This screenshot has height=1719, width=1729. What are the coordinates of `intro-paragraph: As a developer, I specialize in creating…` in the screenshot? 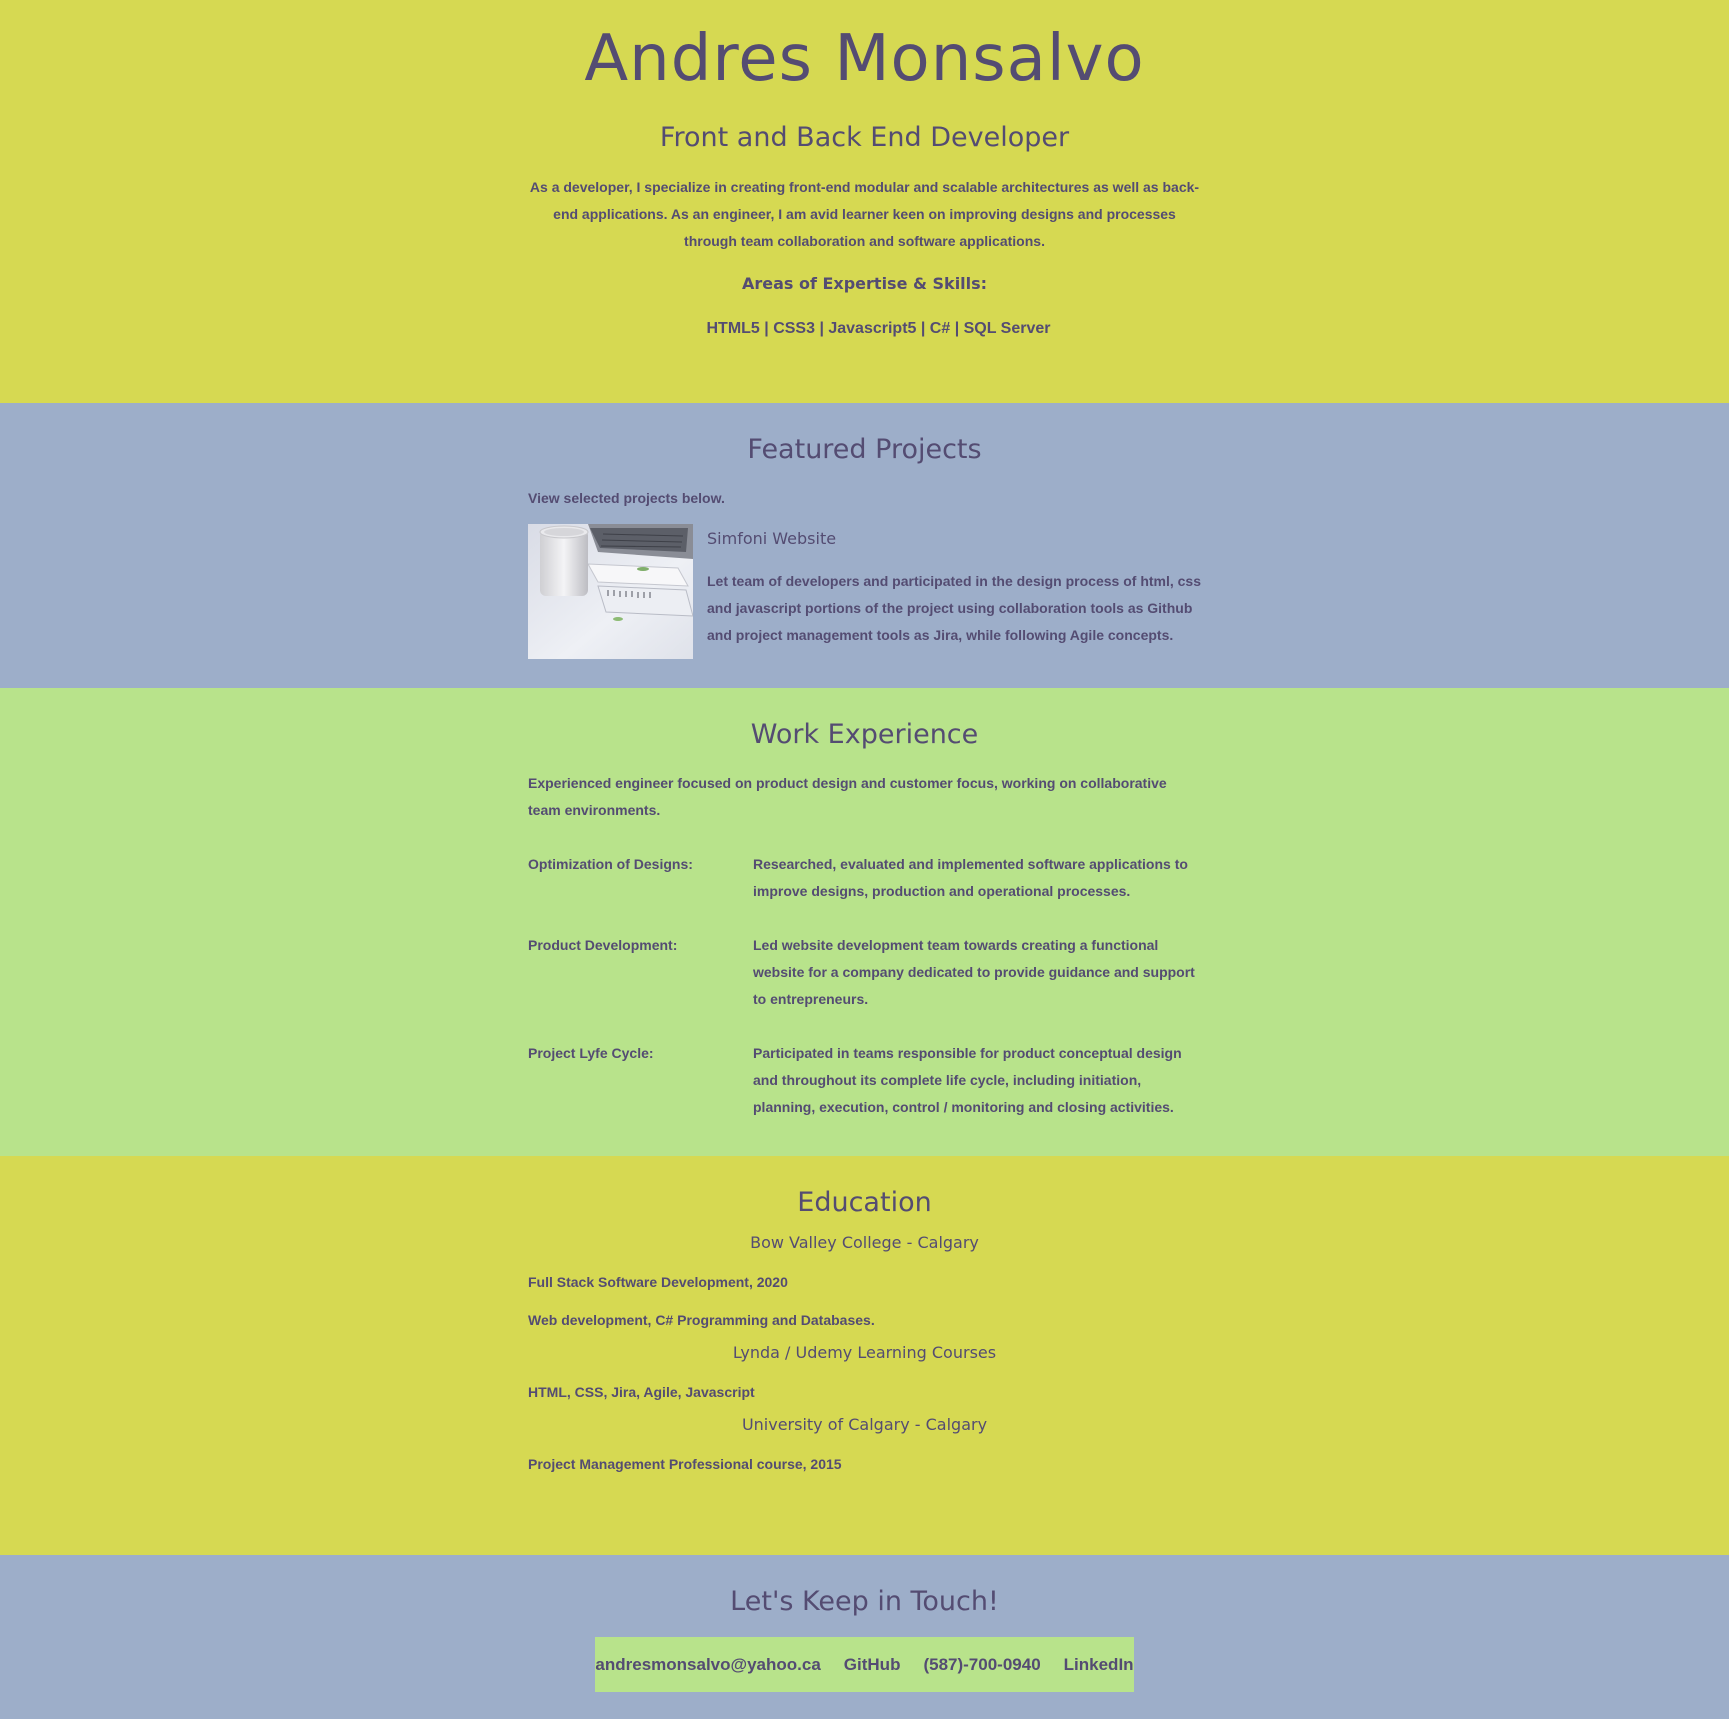 It's located at (864, 214).